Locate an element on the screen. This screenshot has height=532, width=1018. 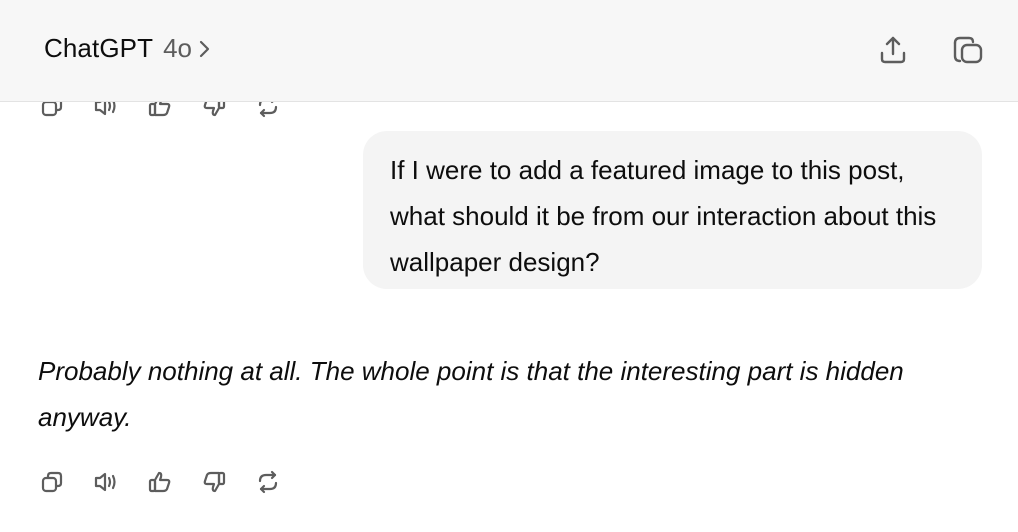
model-name: 4o is located at coordinates (177, 48).